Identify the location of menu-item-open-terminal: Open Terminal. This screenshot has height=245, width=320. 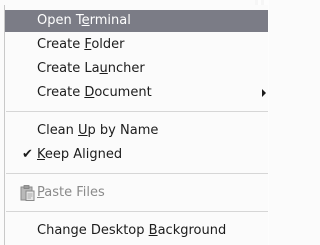
(136, 21).